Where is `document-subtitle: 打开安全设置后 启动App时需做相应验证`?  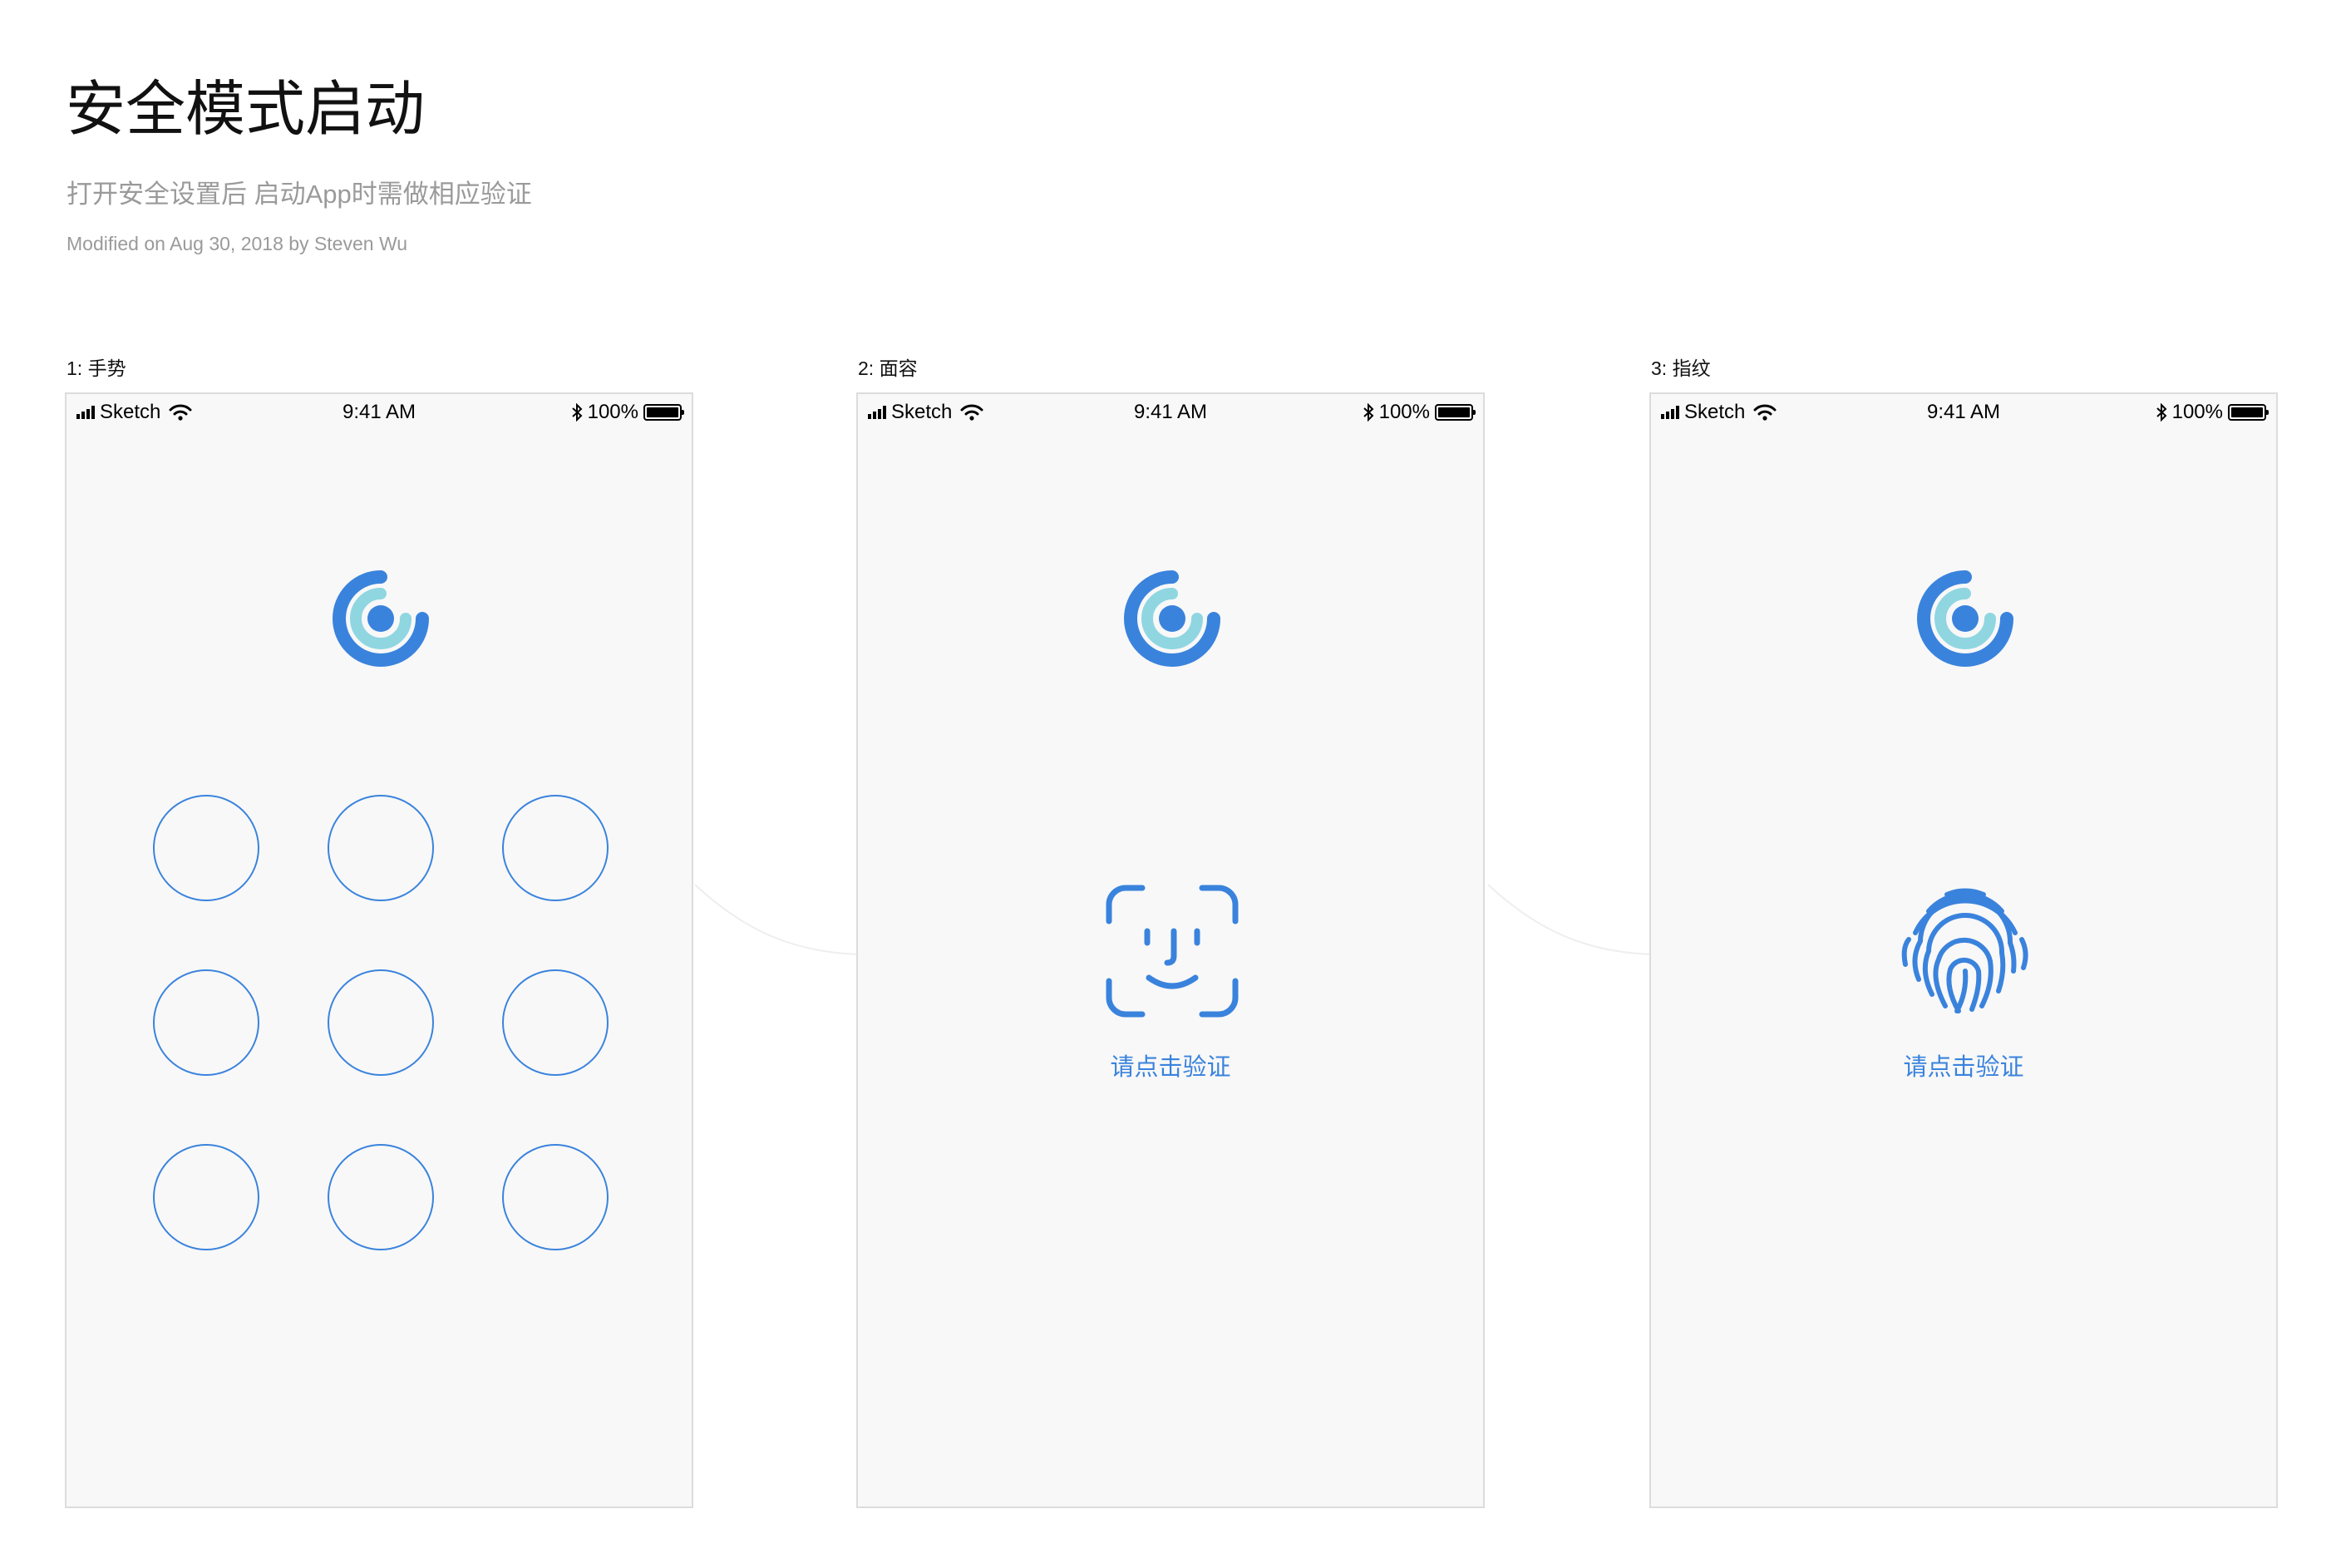 document-subtitle: 打开安全设置后 启动App时需做相应验证 is located at coordinates (299, 194).